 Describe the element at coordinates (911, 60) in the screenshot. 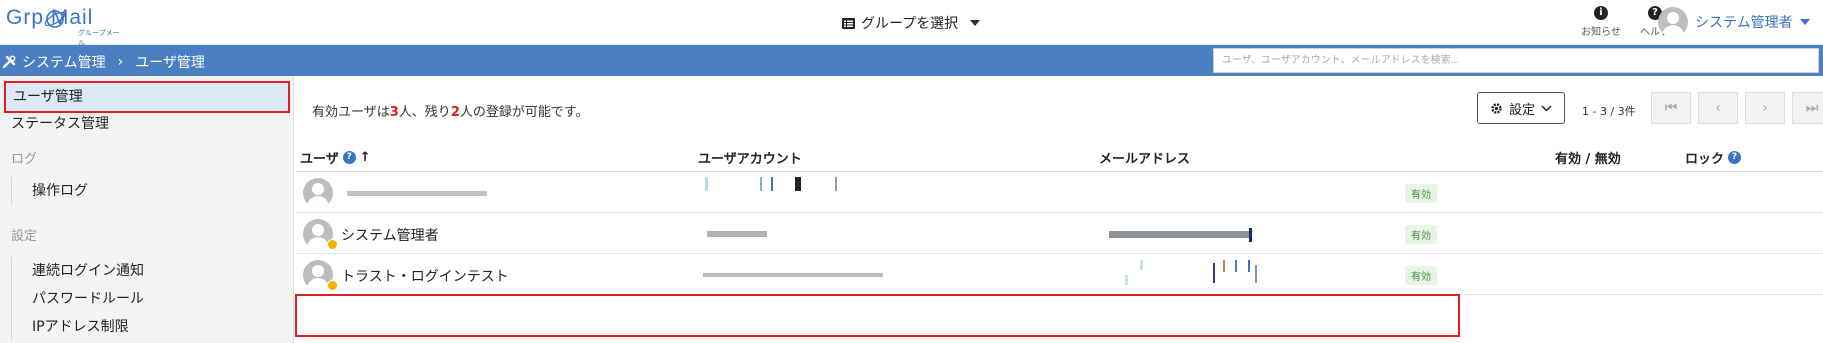

I see `breadcrumb-bar: システム管理 › ユーザ管理` at that location.